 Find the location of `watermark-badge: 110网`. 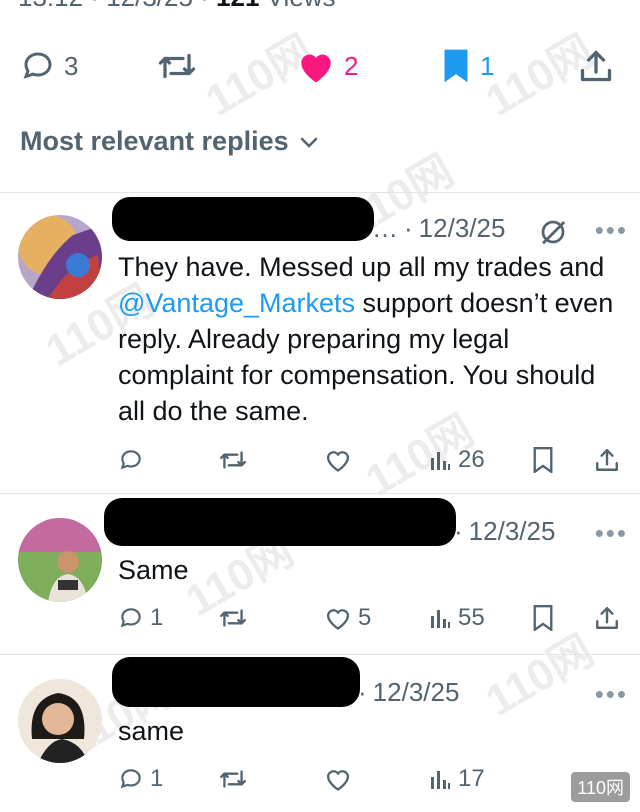

watermark-badge: 110网 is located at coordinates (600, 787).